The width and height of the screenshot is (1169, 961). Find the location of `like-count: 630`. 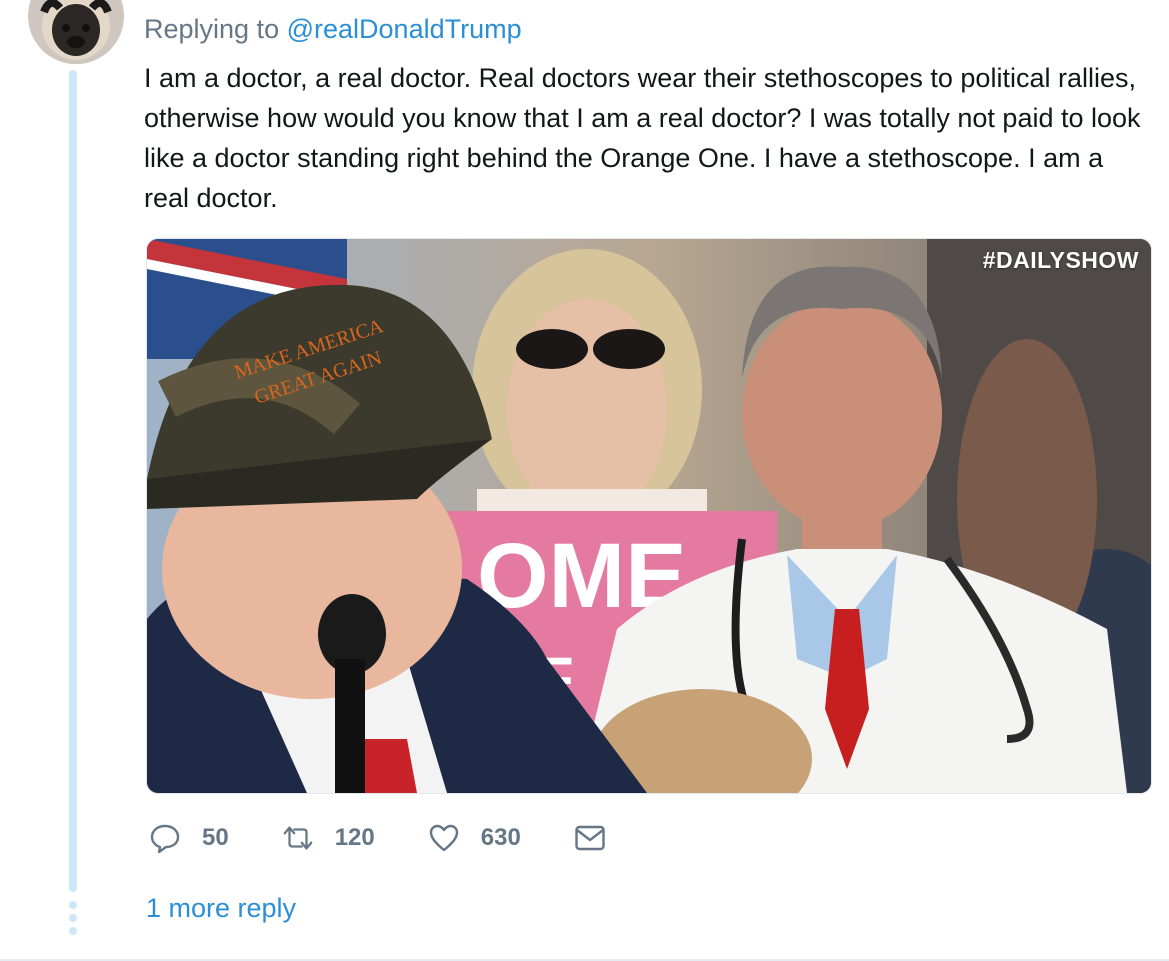

like-count: 630 is located at coordinates (500, 837).